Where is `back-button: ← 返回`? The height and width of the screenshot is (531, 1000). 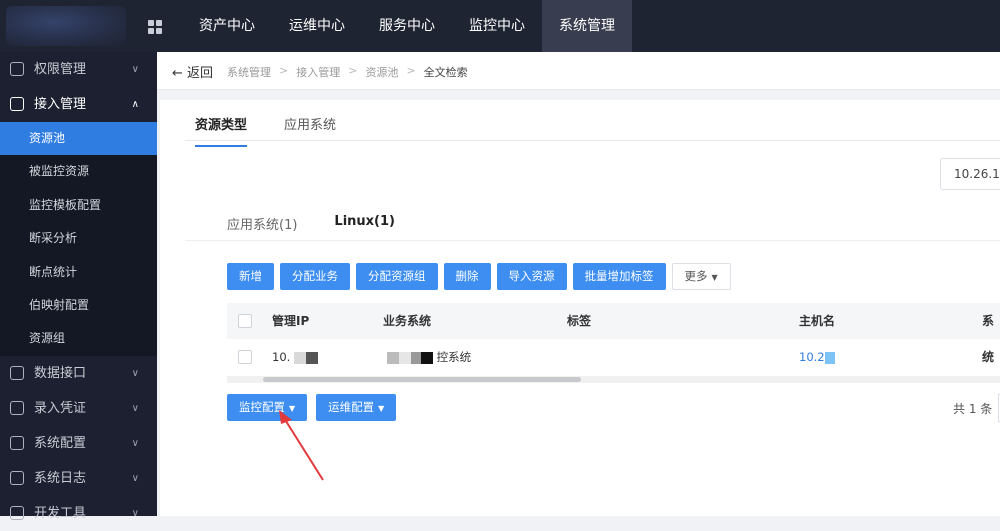 back-button: ← 返回 is located at coordinates (192, 71).